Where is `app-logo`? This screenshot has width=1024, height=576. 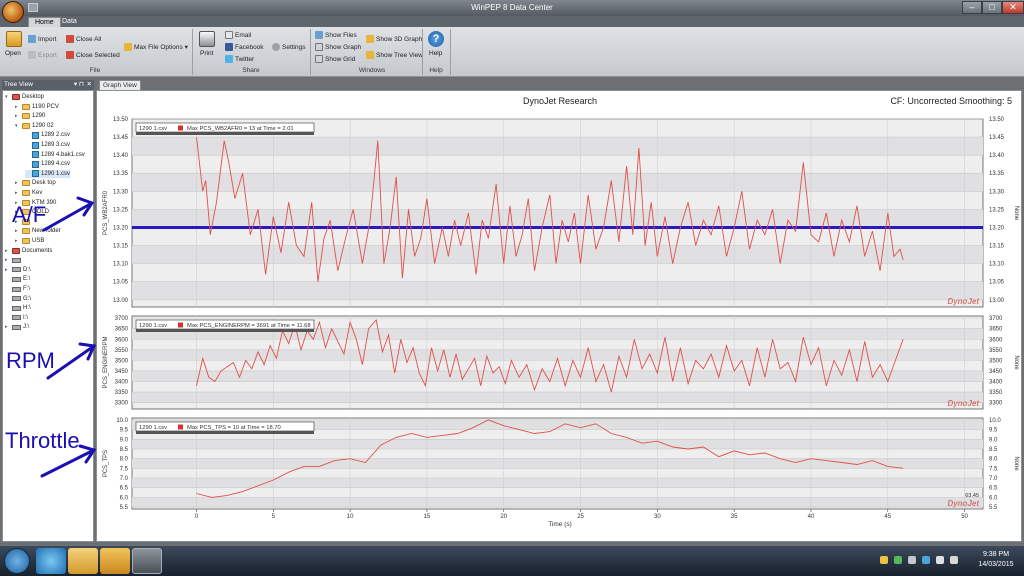 app-logo is located at coordinates (13, 12).